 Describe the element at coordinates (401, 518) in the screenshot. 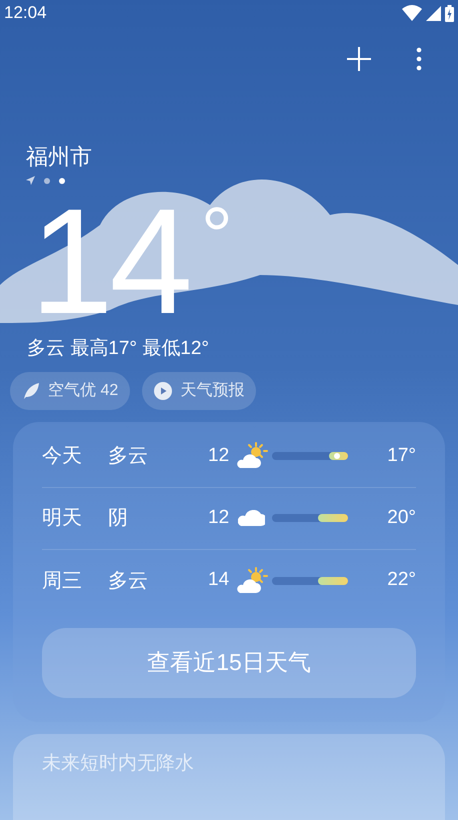

I see `high-temperature: 20°` at that location.